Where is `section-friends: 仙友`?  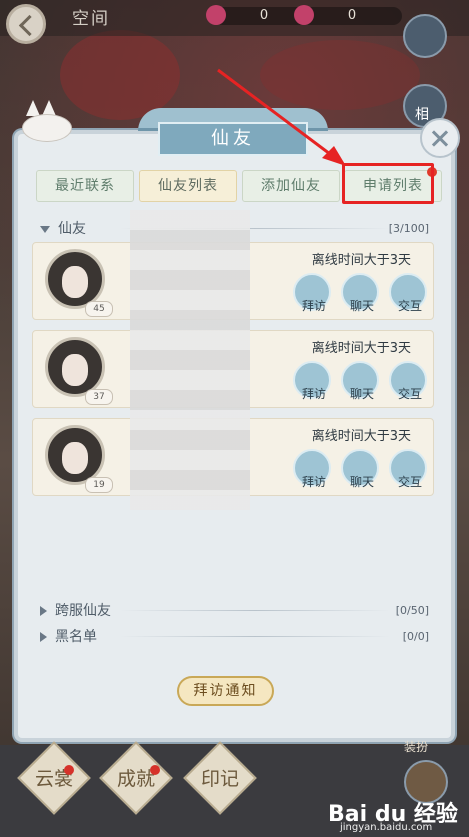
section-friends: 仙友 is located at coordinates (63, 228).